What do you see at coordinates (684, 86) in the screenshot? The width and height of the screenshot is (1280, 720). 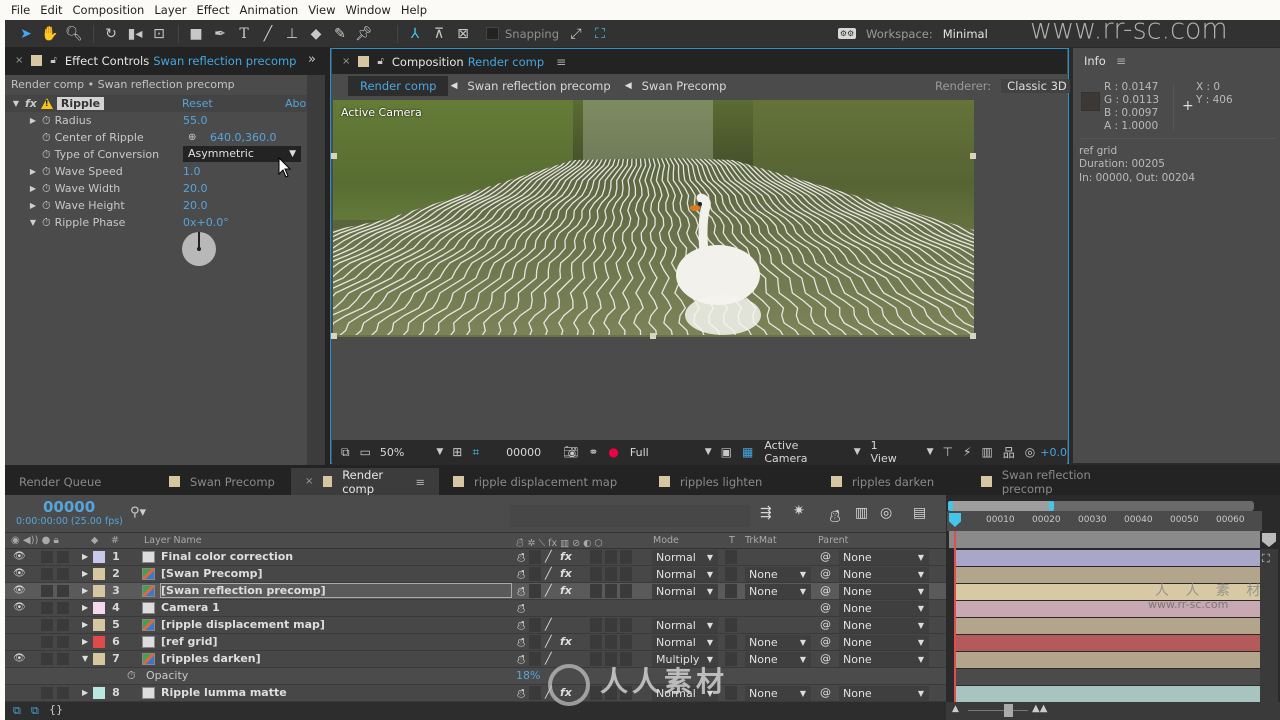 I see `flow-item-swan-precomp: Swan Precomp` at bounding box center [684, 86].